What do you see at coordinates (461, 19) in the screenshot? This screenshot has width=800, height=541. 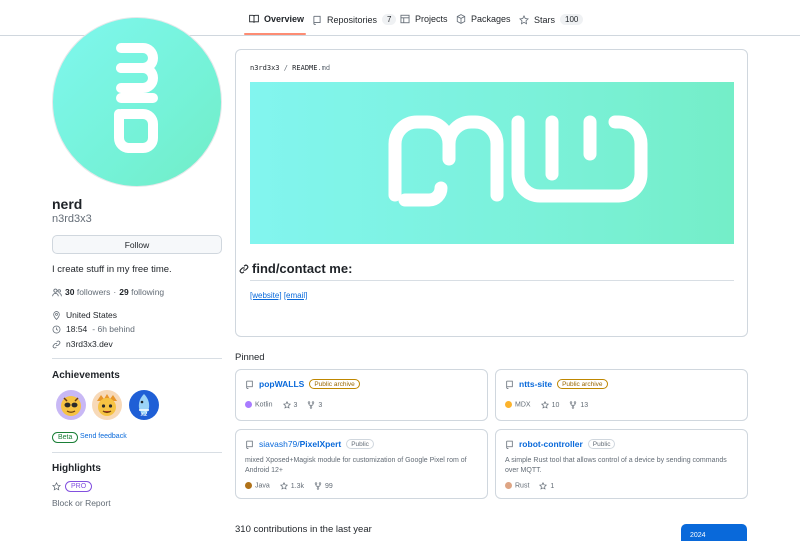 I see `package-icon` at bounding box center [461, 19].